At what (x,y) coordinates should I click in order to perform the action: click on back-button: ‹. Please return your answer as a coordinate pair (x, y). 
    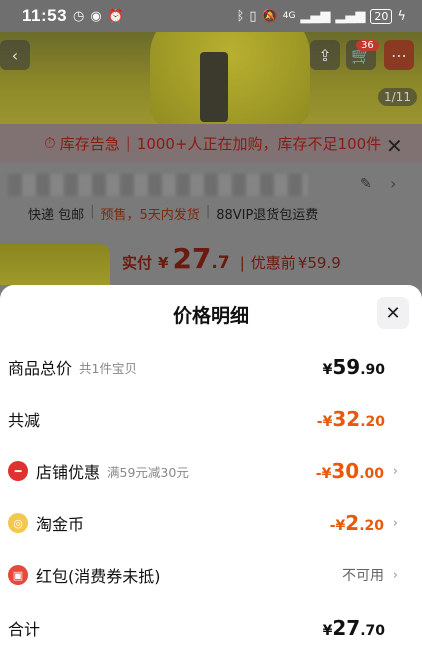
    Looking at the image, I should click on (15, 55).